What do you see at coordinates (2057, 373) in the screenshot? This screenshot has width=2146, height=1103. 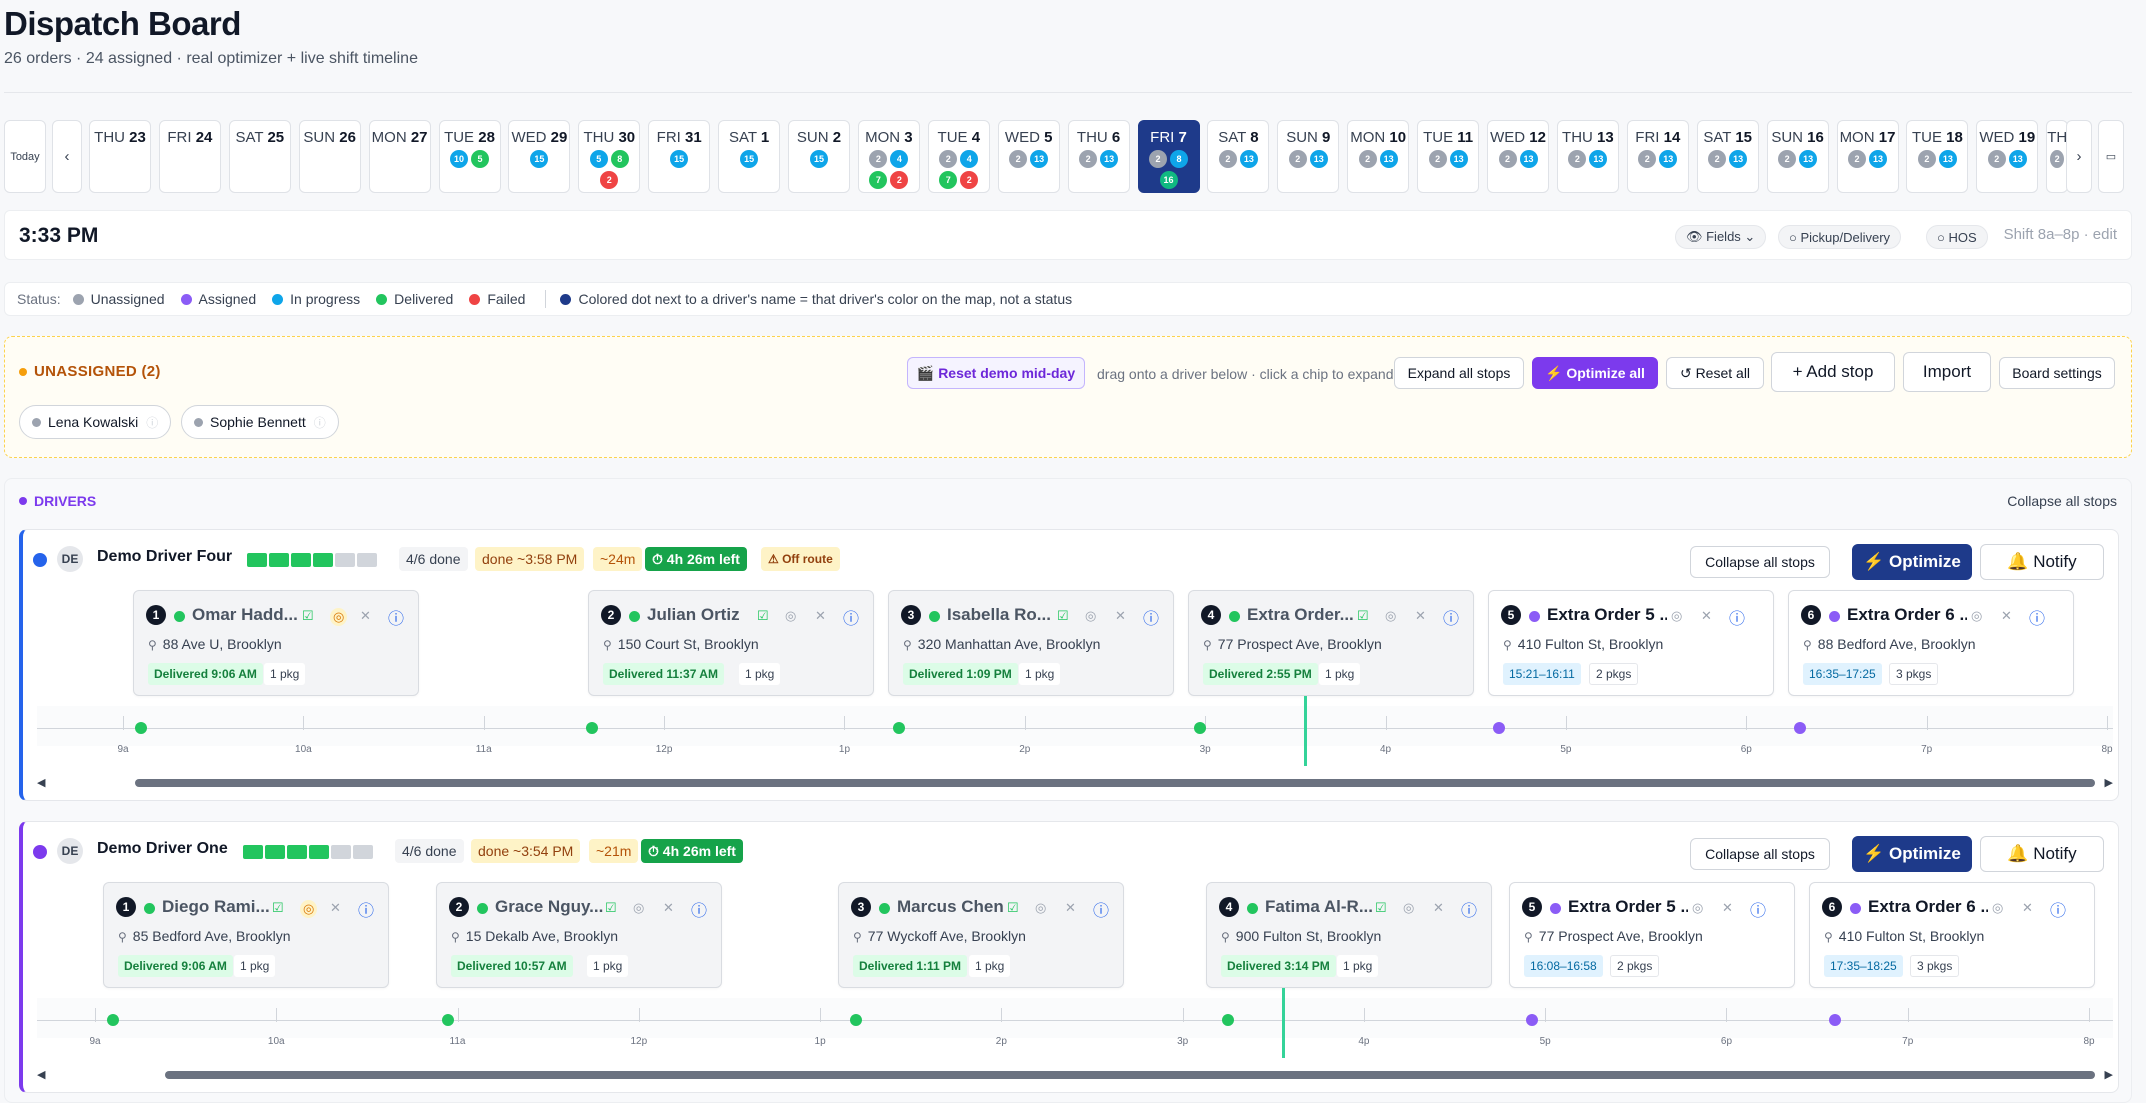 I see `board-settings-button: Board settings` at bounding box center [2057, 373].